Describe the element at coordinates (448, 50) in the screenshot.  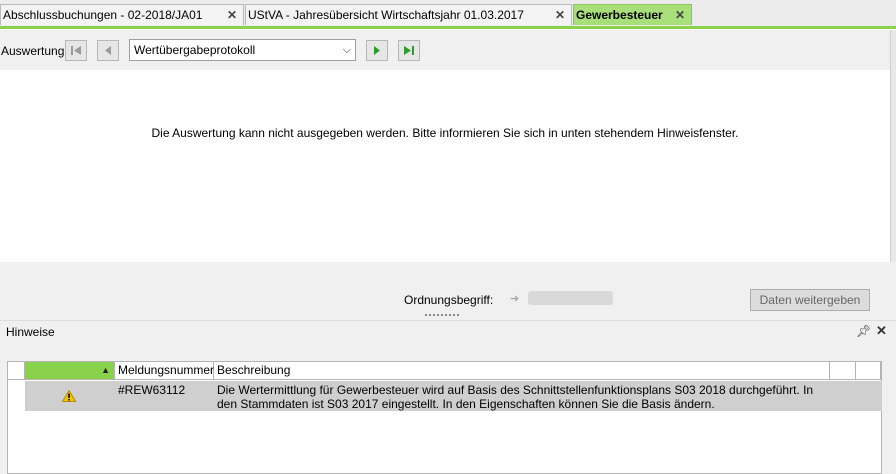
I see `report-toolbar: Auswertung: Wertübergabeprotokoll ⌵` at that location.